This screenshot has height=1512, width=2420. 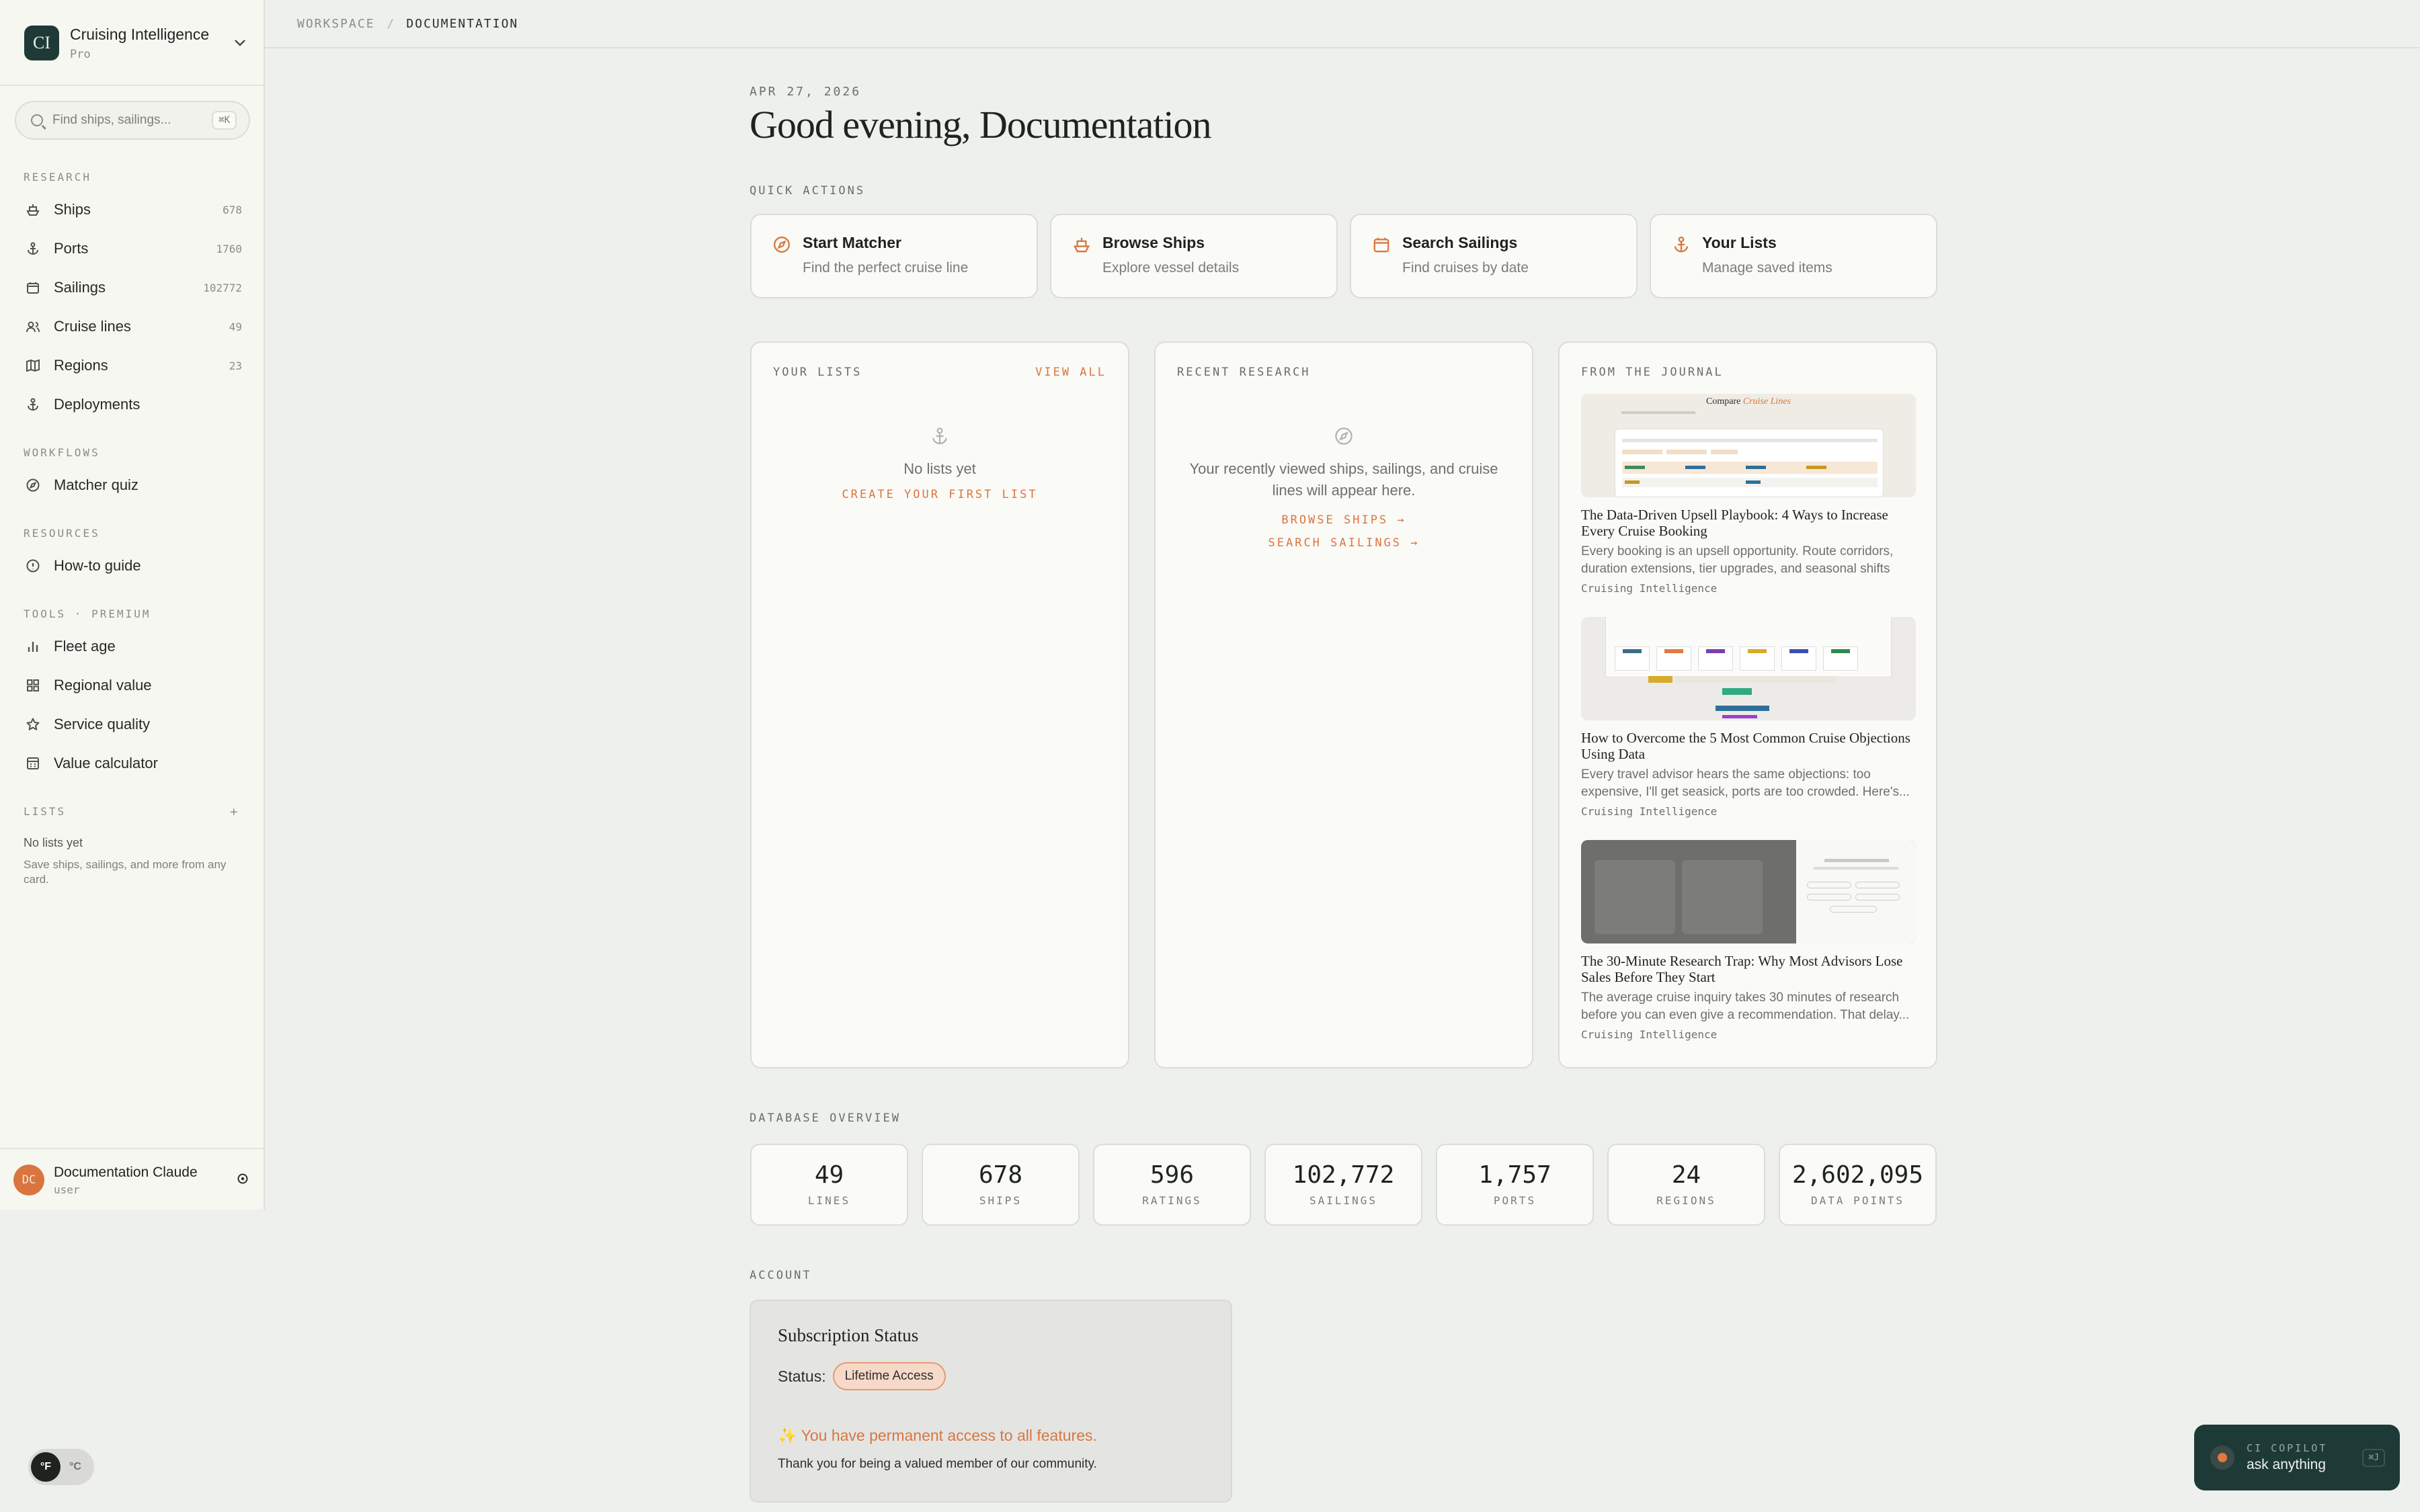 What do you see at coordinates (133, 210) in the screenshot?
I see `sidebar-item-ships: Ships 678` at bounding box center [133, 210].